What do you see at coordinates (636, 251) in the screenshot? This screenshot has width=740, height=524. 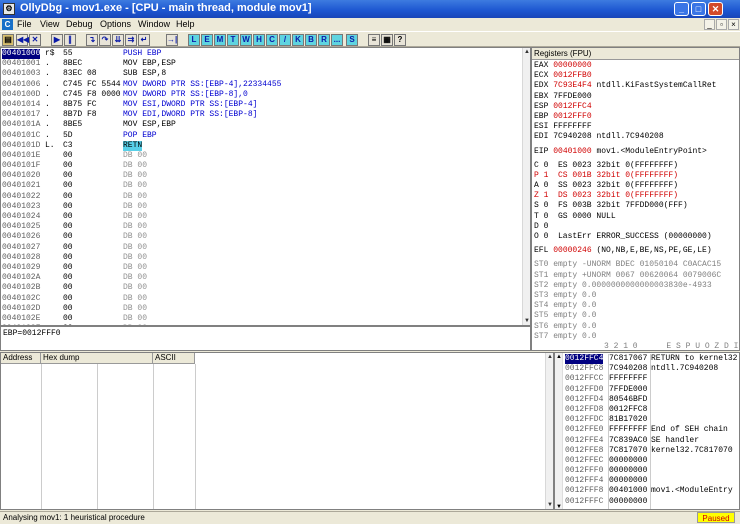 I see `register-row: EFL 00000246 (NO,NB,E,BE,NS,PE,GE,LE)` at bounding box center [636, 251].